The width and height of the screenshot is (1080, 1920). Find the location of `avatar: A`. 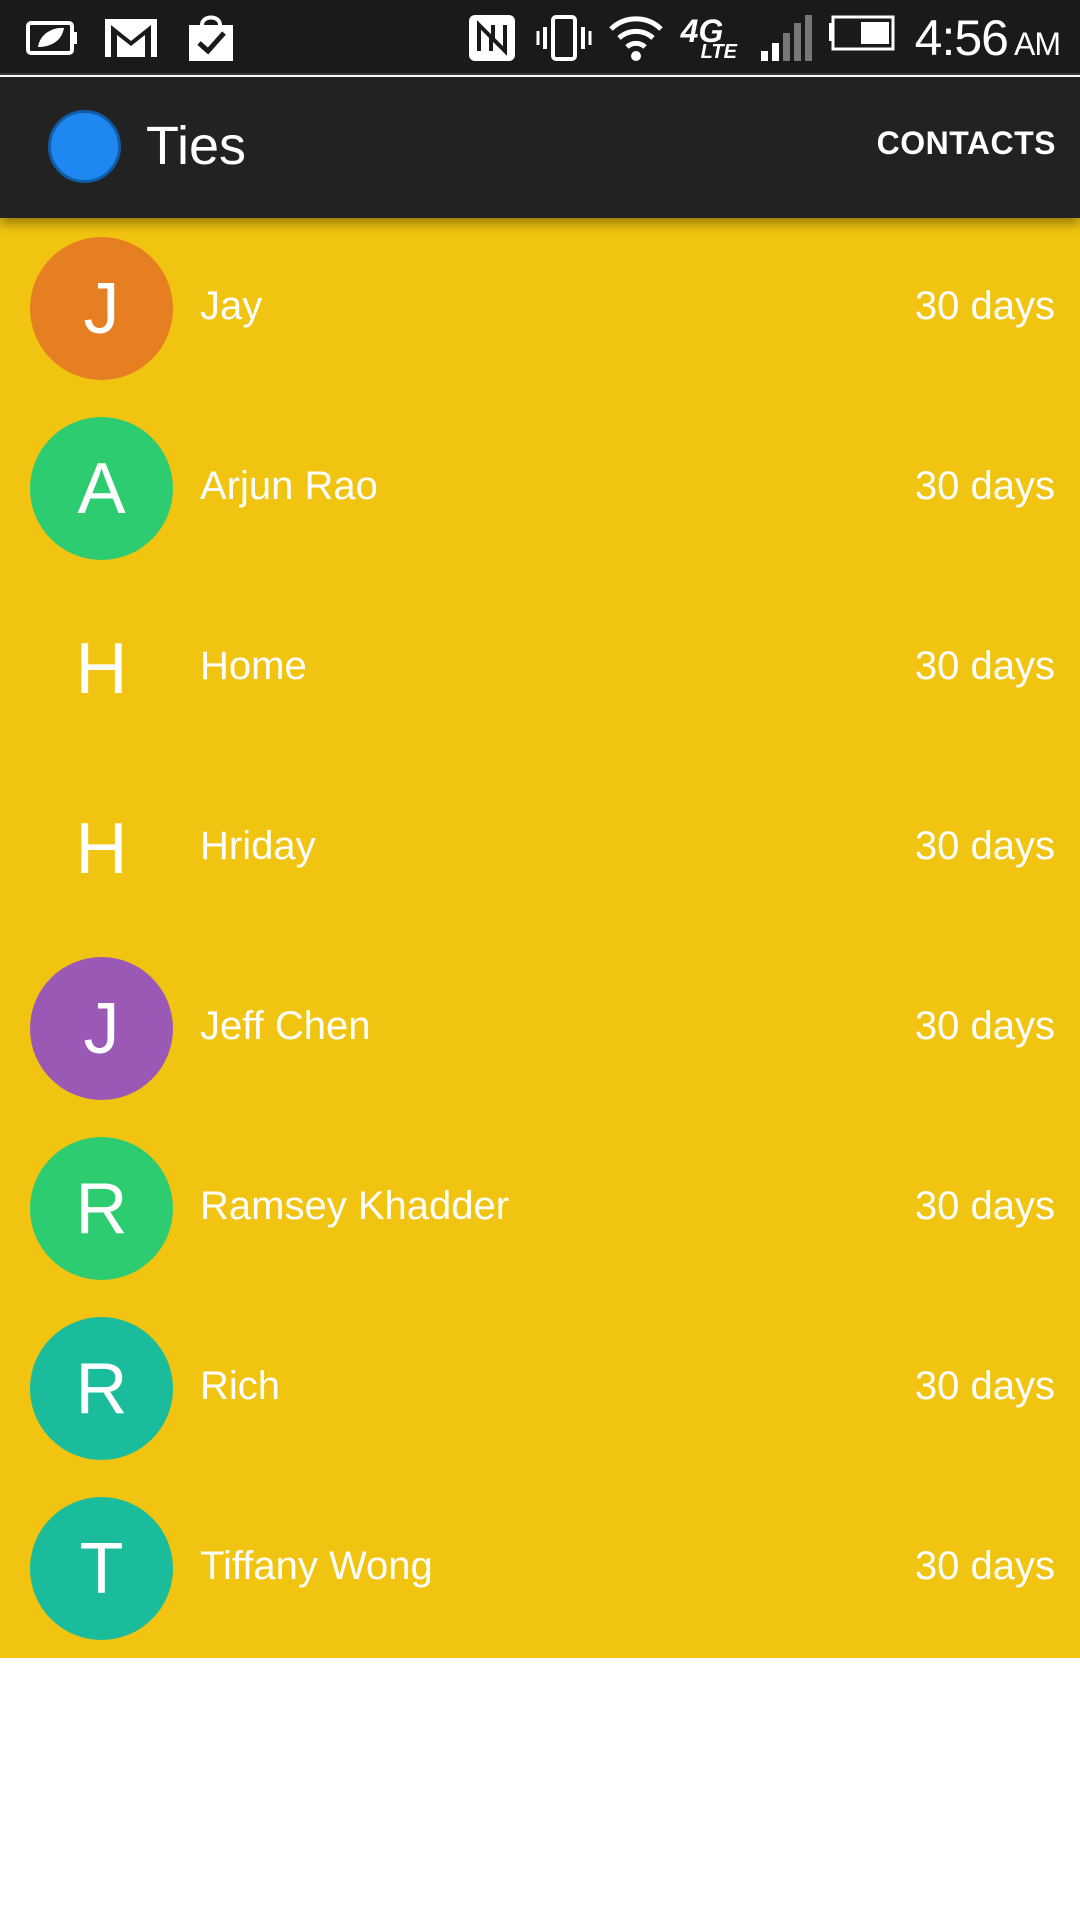

avatar: A is located at coordinates (101, 488).